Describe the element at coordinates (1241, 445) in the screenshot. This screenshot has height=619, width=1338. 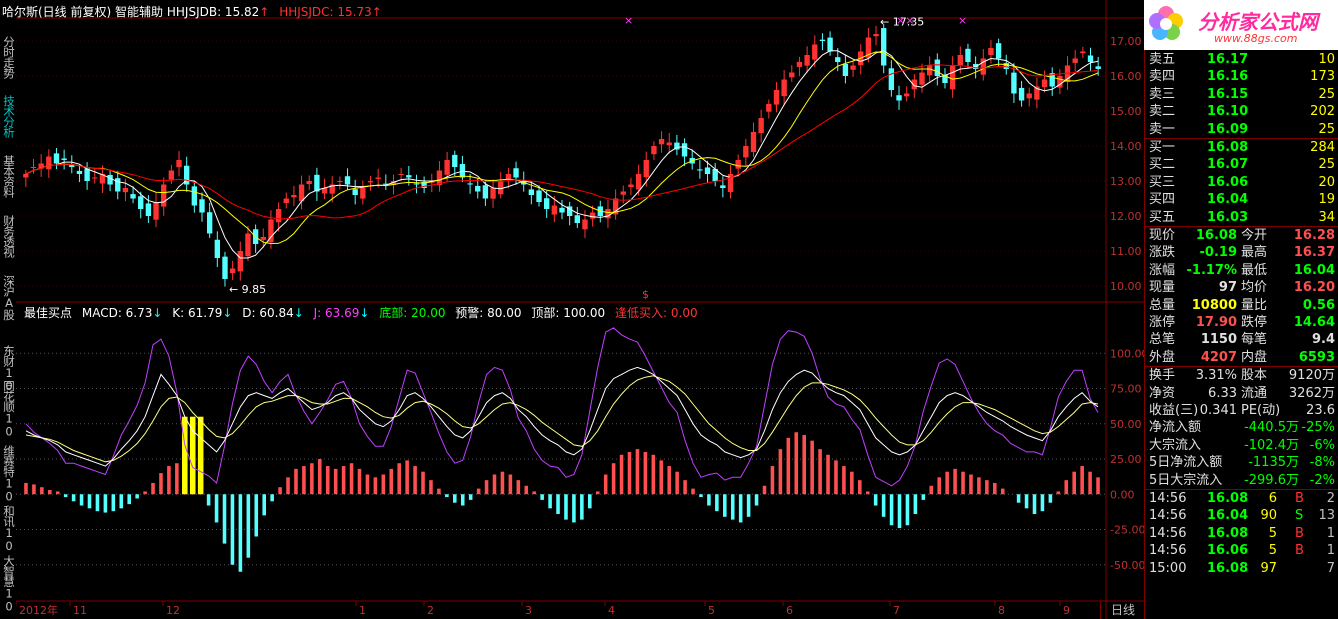
I see `flow-row: 大宗流入 -102.4万 -6%` at that location.